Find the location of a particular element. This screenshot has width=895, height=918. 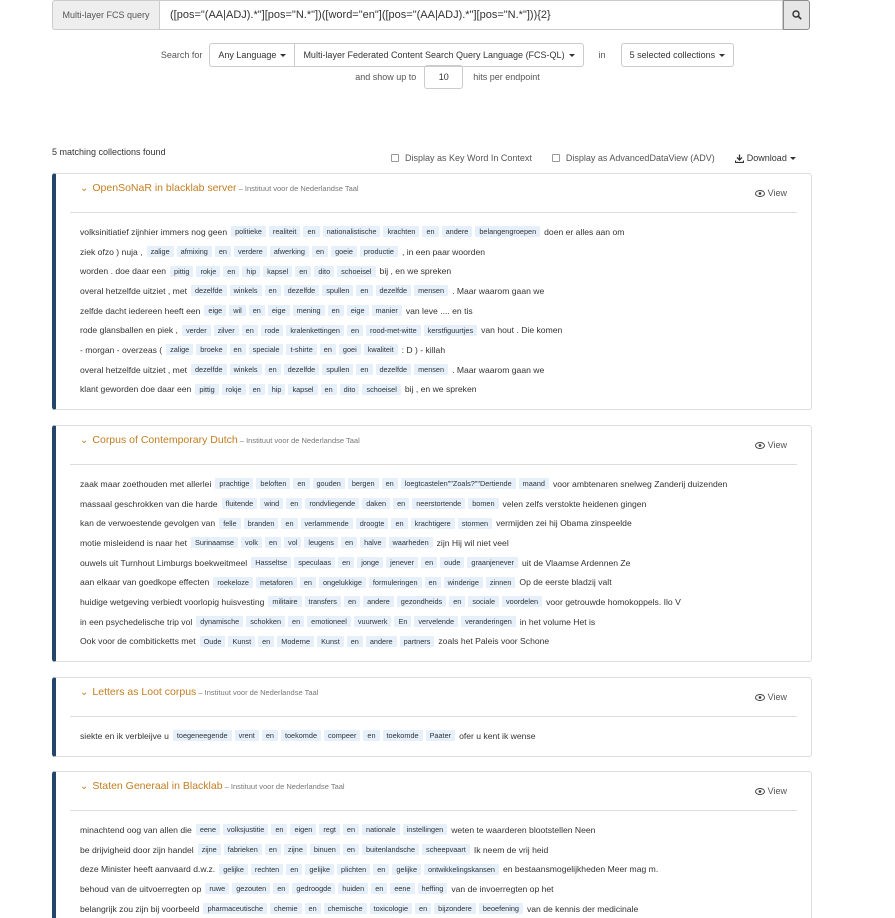

search-button is located at coordinates (796, 15).